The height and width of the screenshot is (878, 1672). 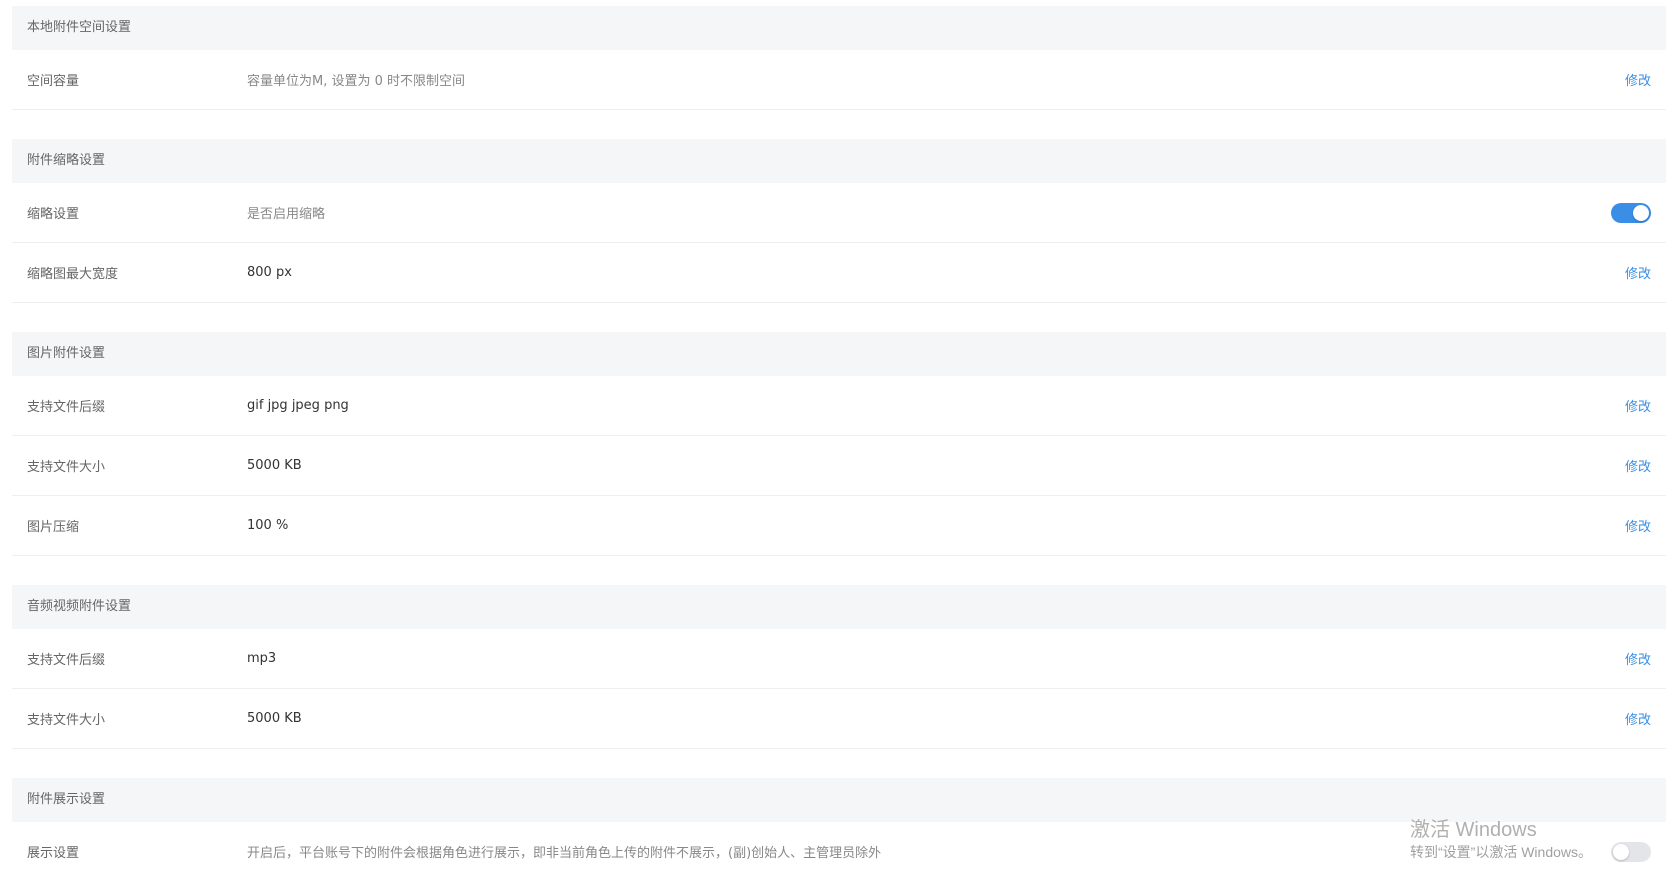 I want to click on row-value: 100 %, so click(x=268, y=525).